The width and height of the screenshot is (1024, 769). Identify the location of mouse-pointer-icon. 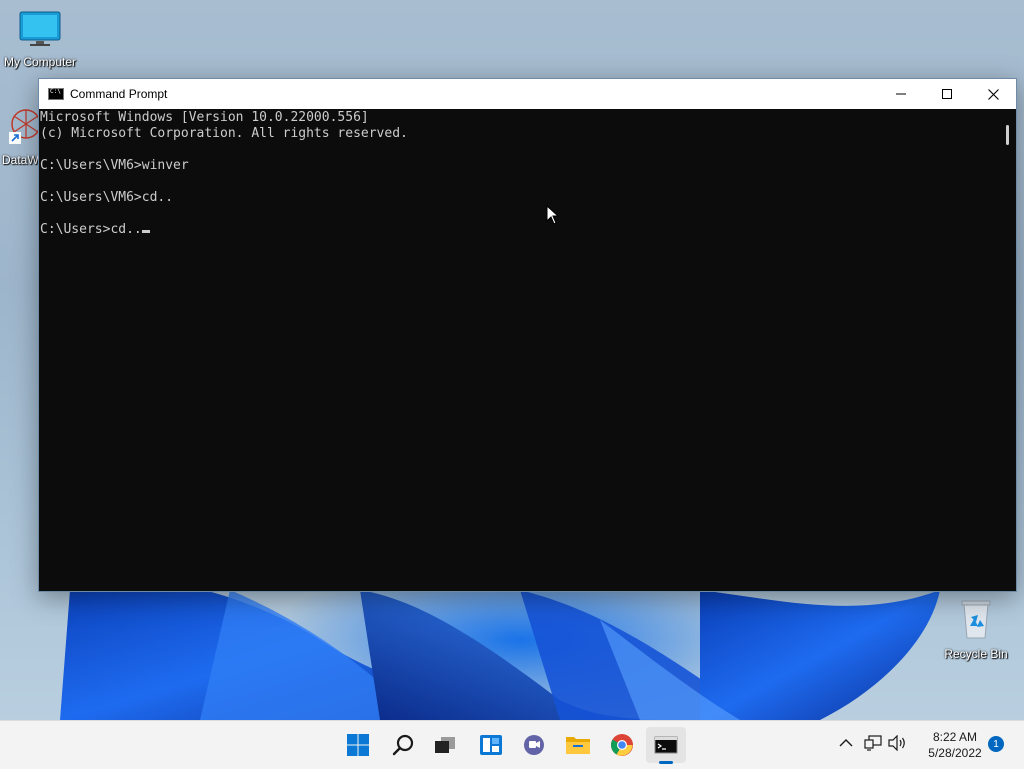
(553, 215).